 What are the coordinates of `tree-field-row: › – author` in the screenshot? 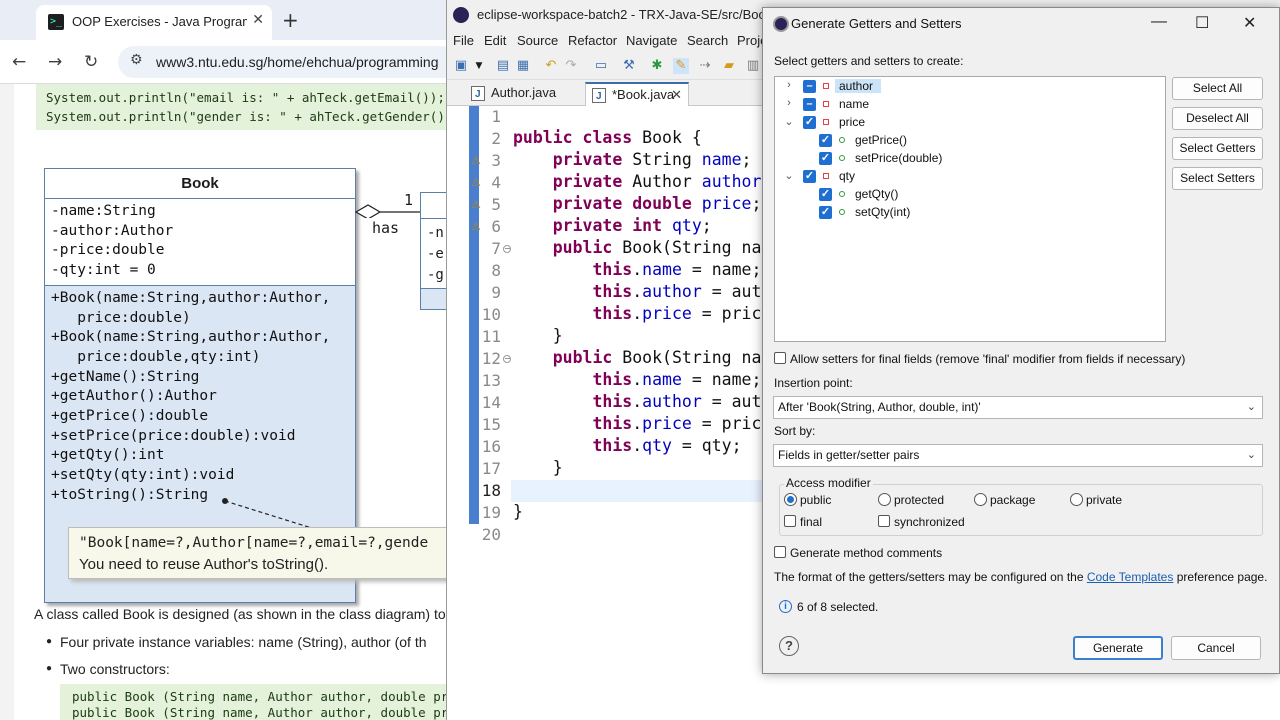 It's located at (963, 87).